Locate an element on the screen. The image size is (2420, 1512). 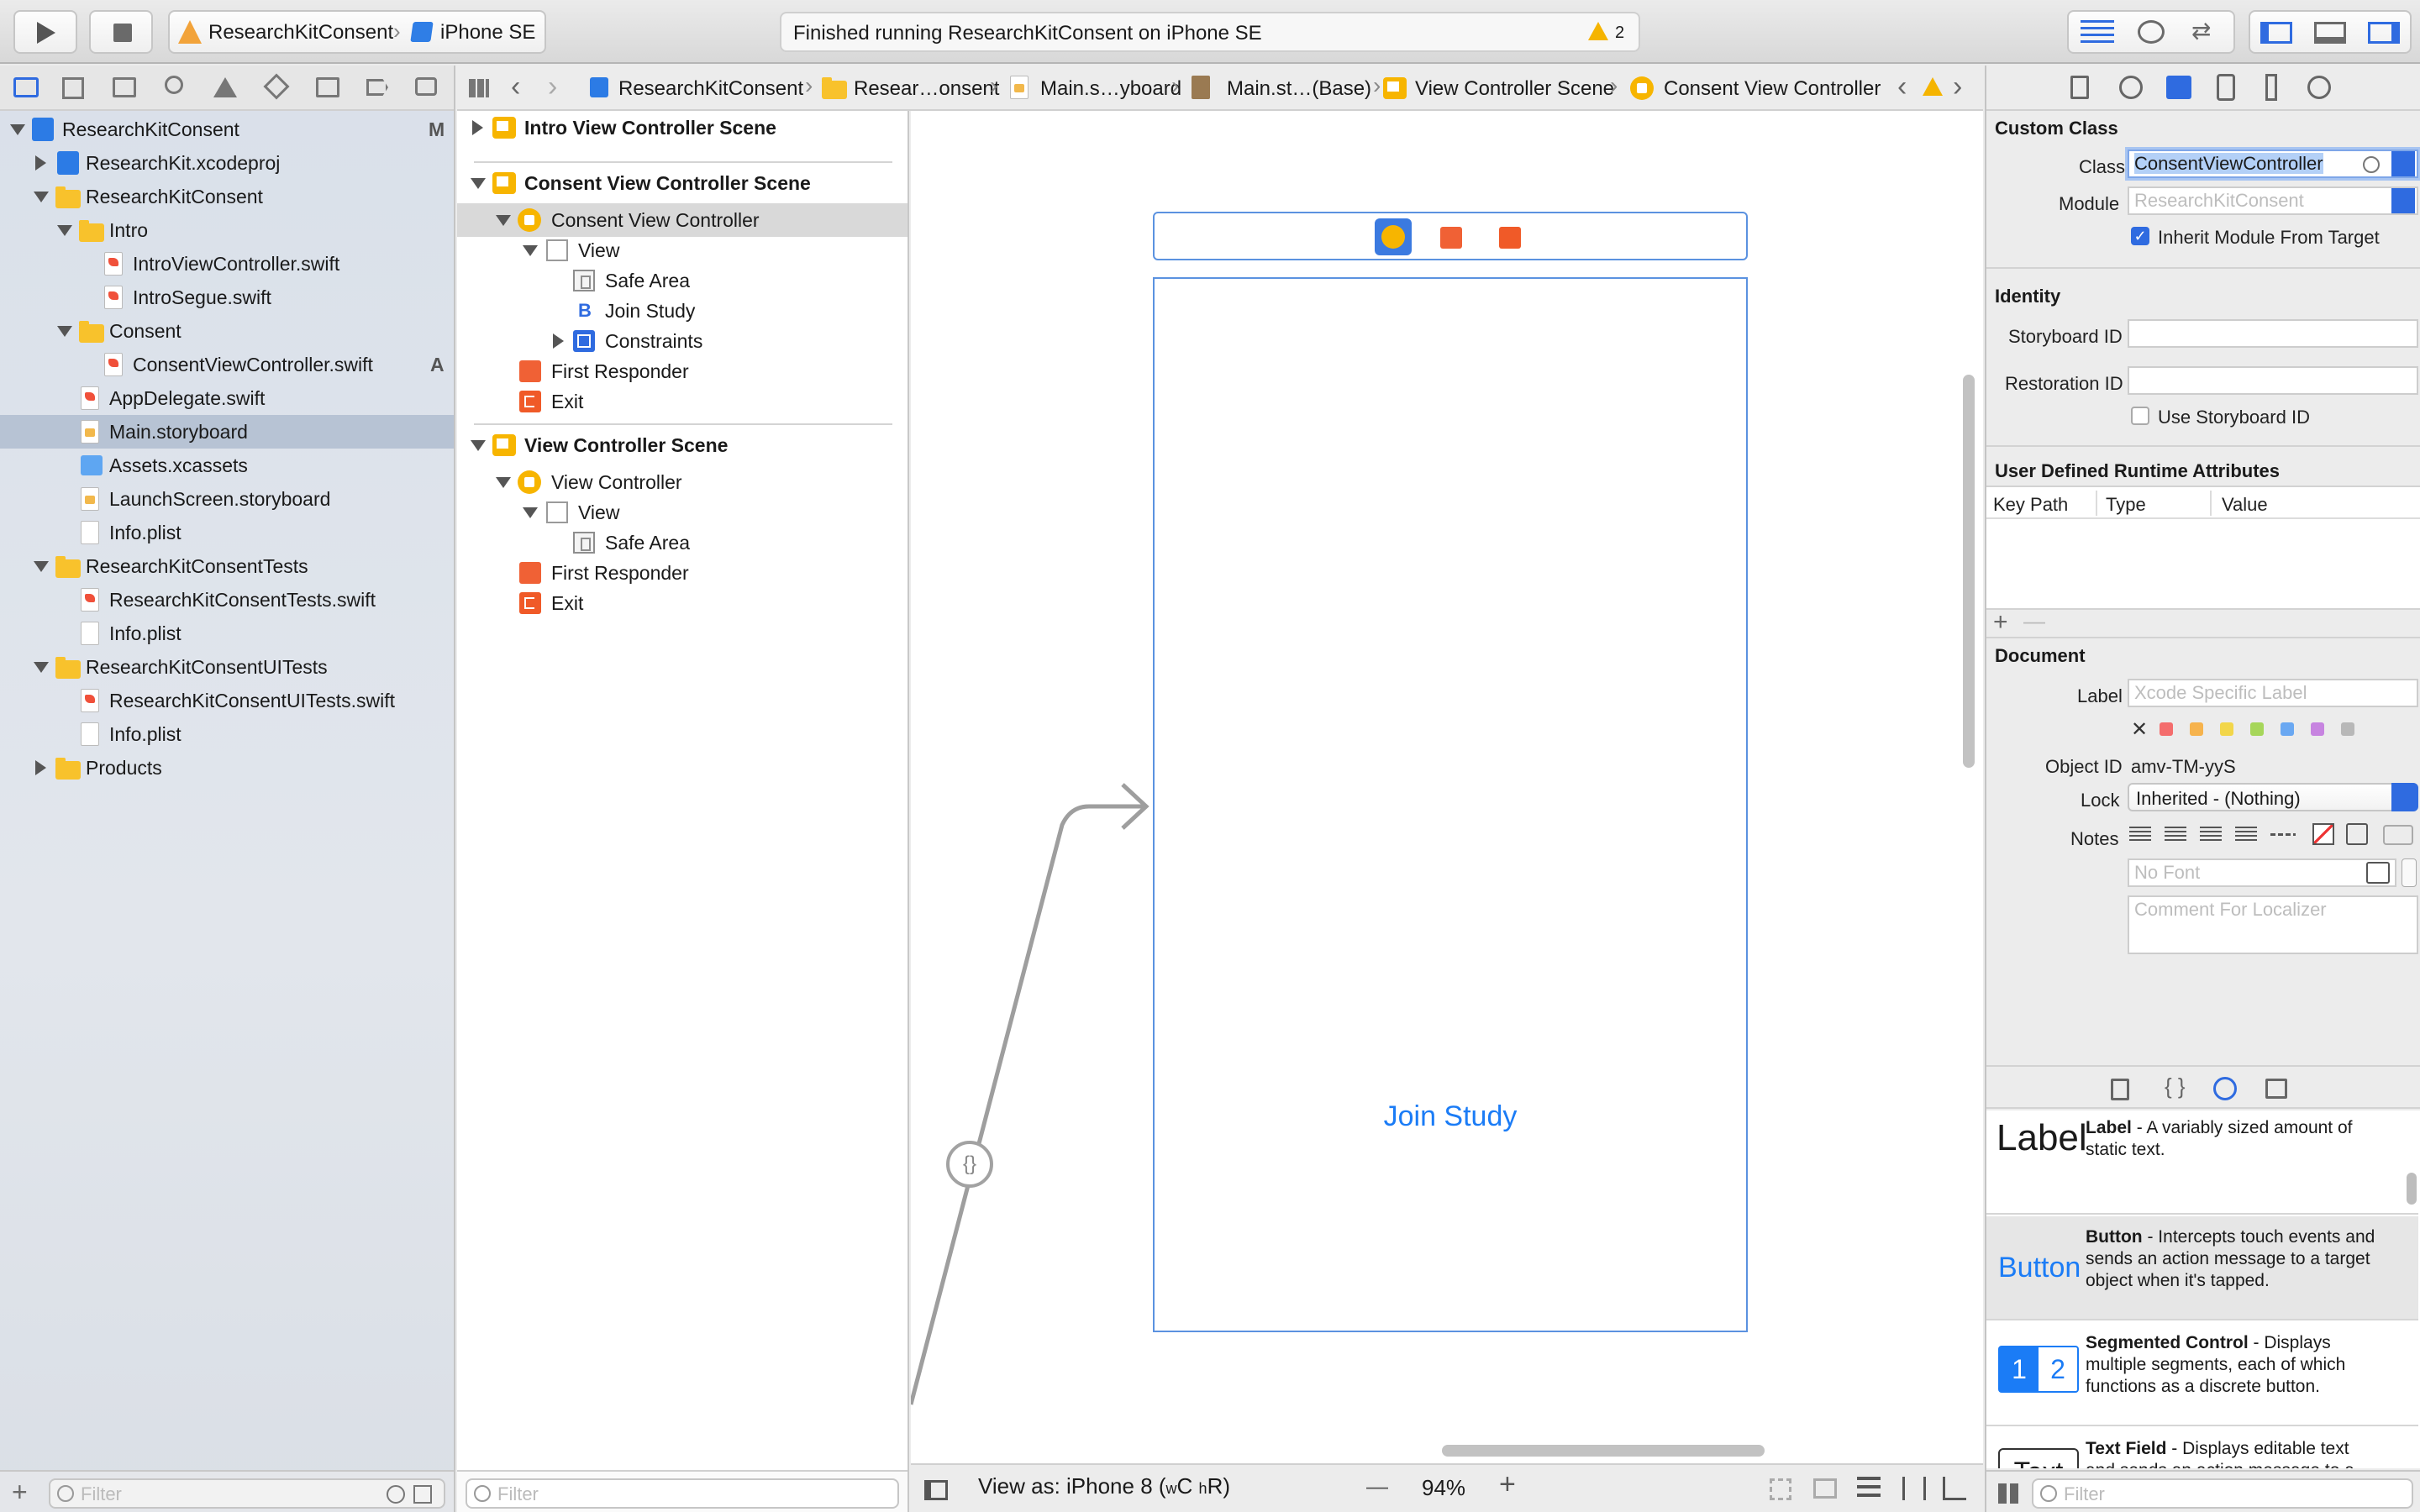
related-items-icon is located at coordinates (479, 88).